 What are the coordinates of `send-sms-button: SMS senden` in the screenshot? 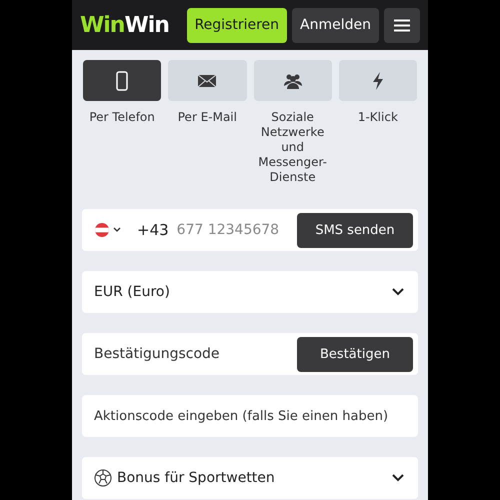 It's located at (355, 230).